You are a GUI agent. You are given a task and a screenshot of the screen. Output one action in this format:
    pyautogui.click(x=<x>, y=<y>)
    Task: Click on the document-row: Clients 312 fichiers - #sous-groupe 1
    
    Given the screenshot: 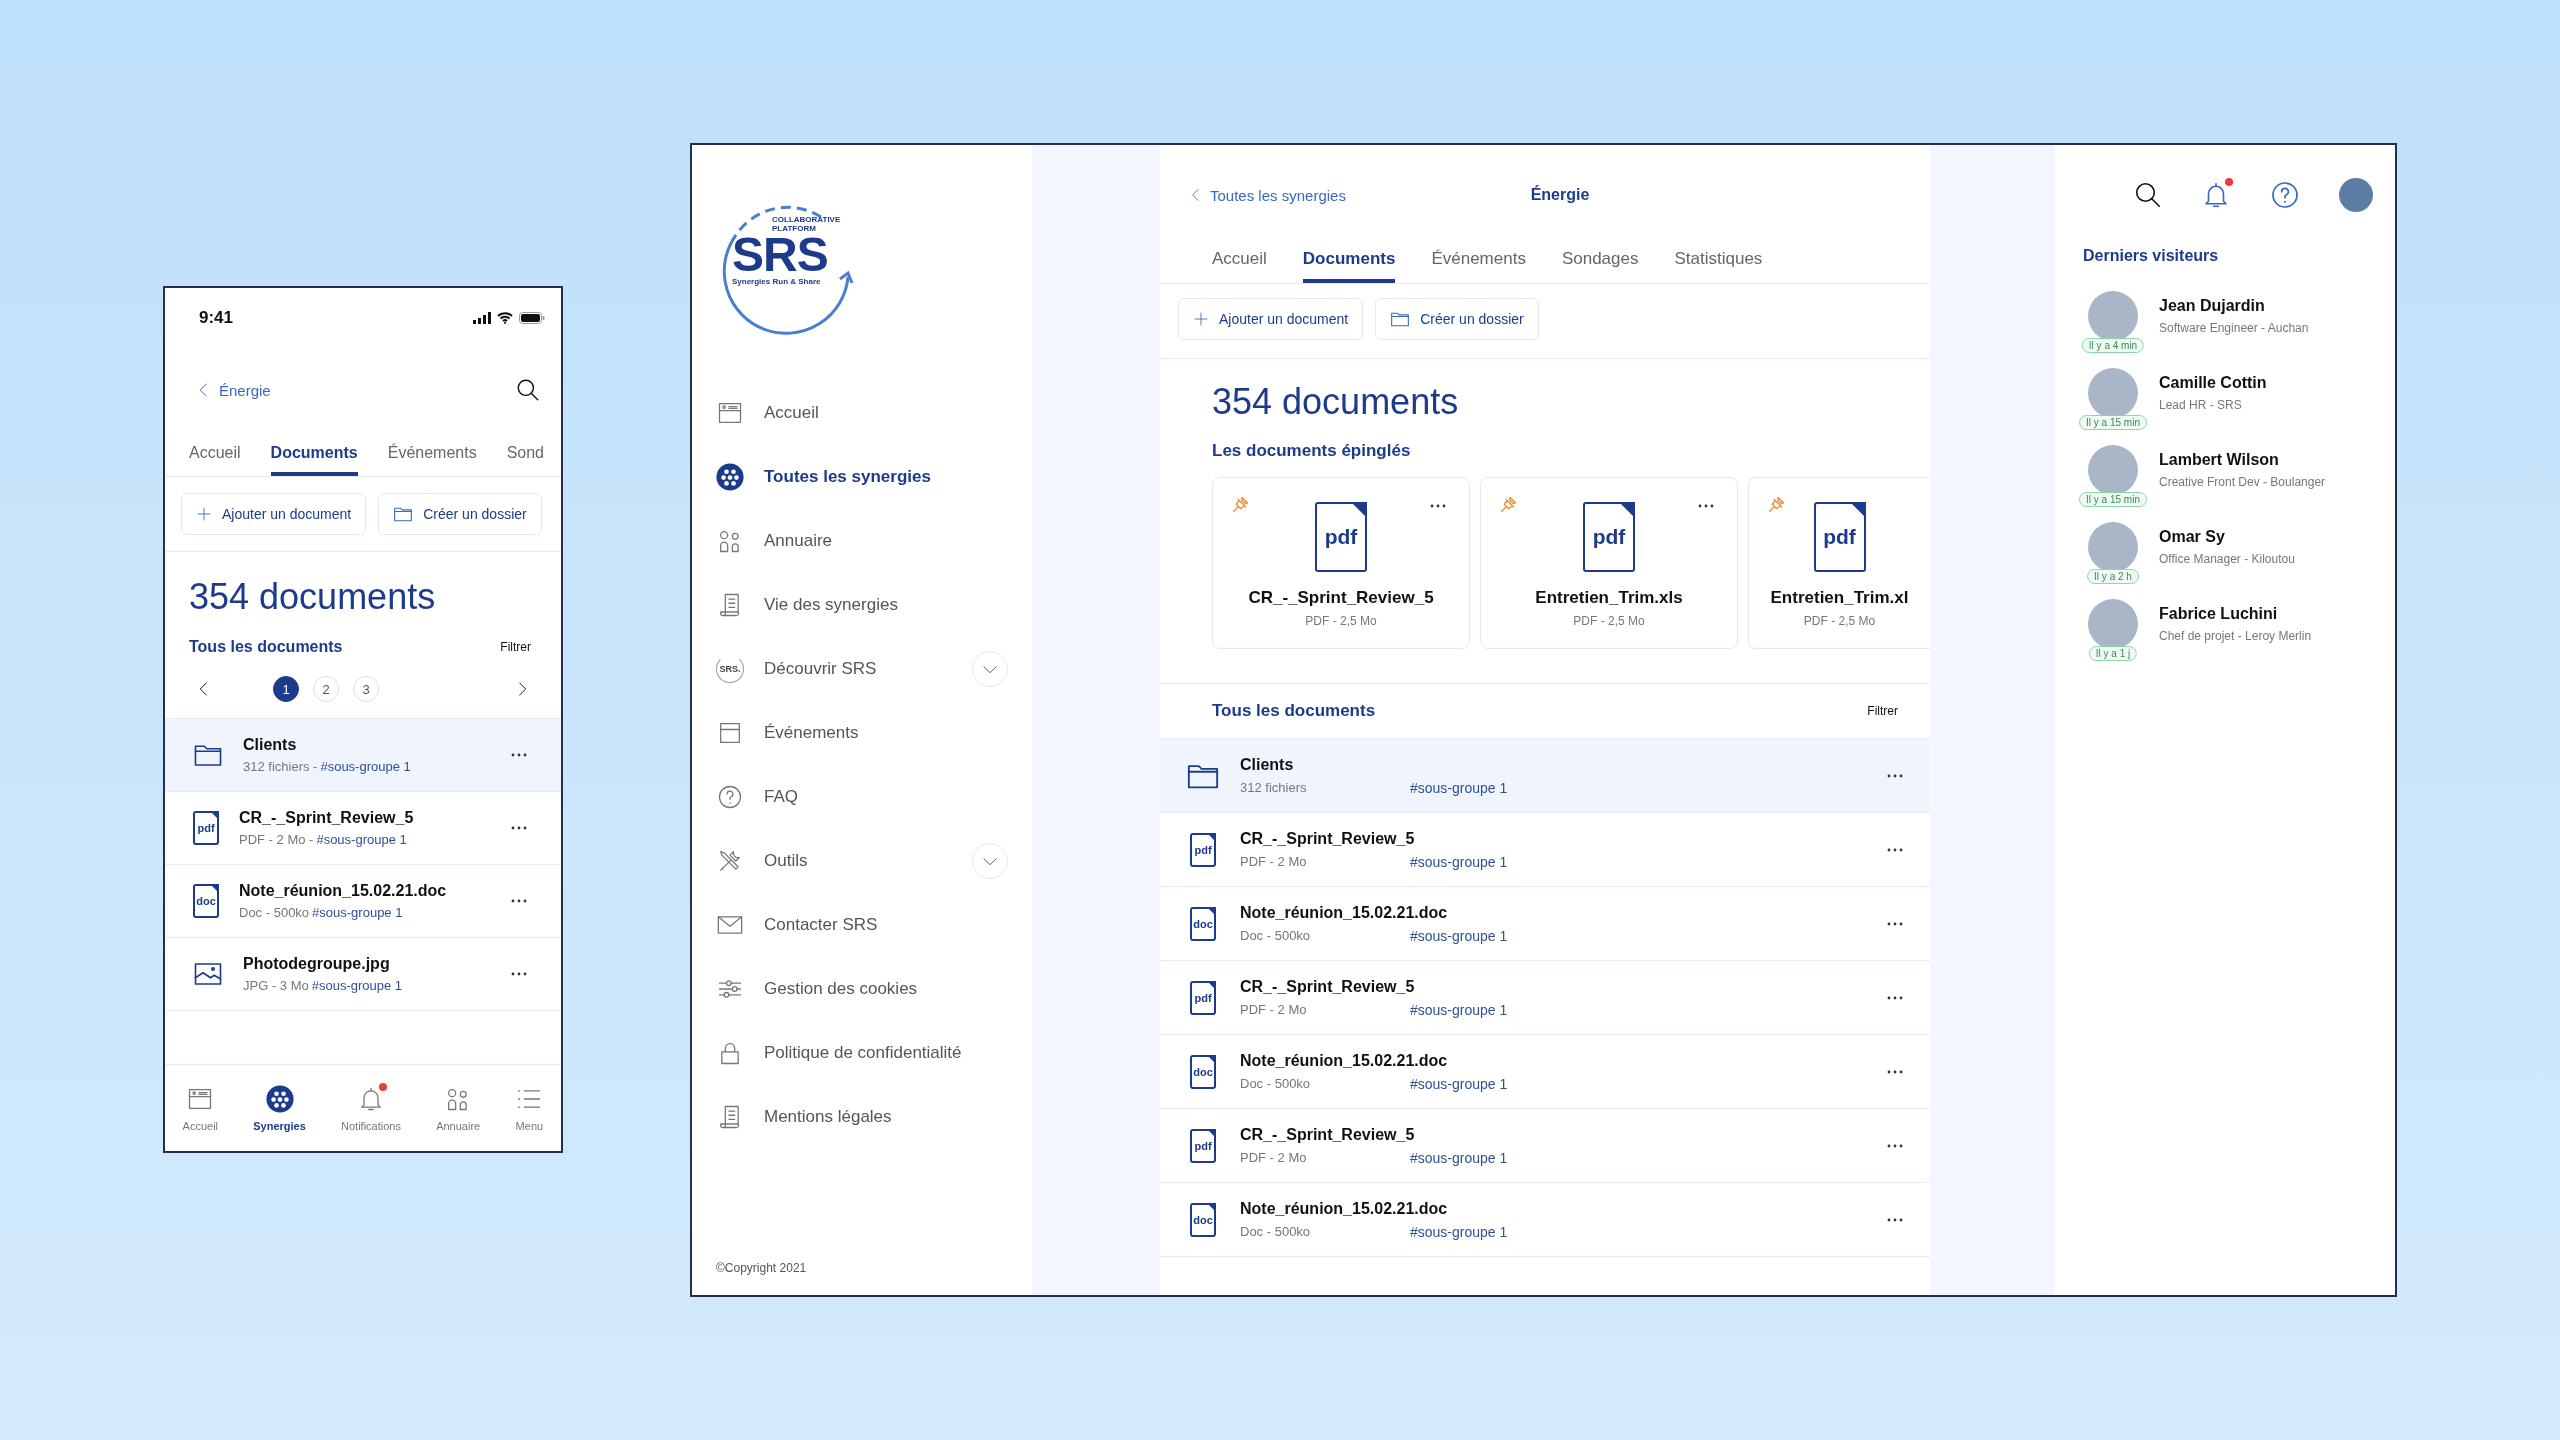 What is the action you would take?
    pyautogui.click(x=363, y=755)
    